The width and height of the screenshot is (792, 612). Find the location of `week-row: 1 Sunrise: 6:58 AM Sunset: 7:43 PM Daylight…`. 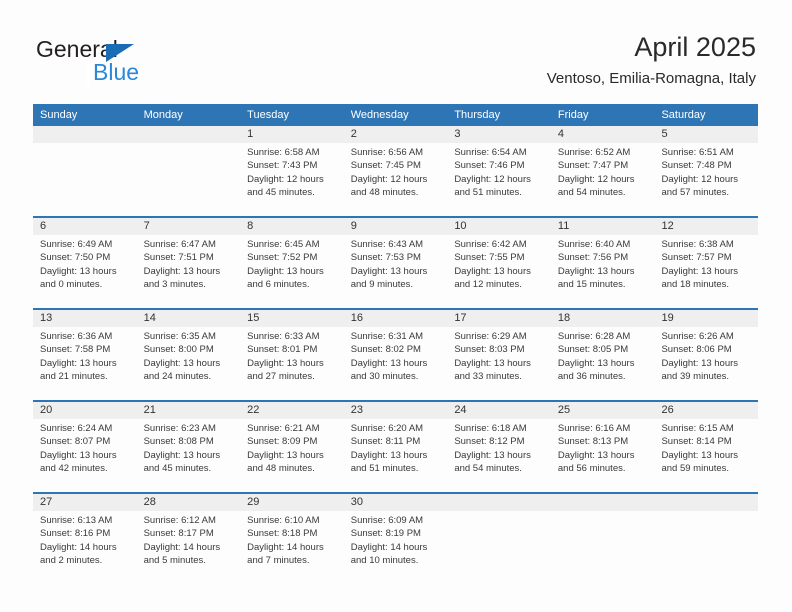

week-row: 1 Sunrise: 6:58 AM Sunset: 7:43 PM Daylight… is located at coordinates (395, 171).